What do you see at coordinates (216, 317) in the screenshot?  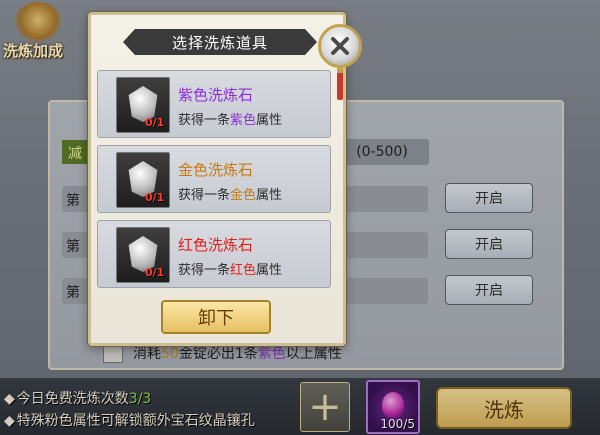 I see `unload-button: 卸下` at bounding box center [216, 317].